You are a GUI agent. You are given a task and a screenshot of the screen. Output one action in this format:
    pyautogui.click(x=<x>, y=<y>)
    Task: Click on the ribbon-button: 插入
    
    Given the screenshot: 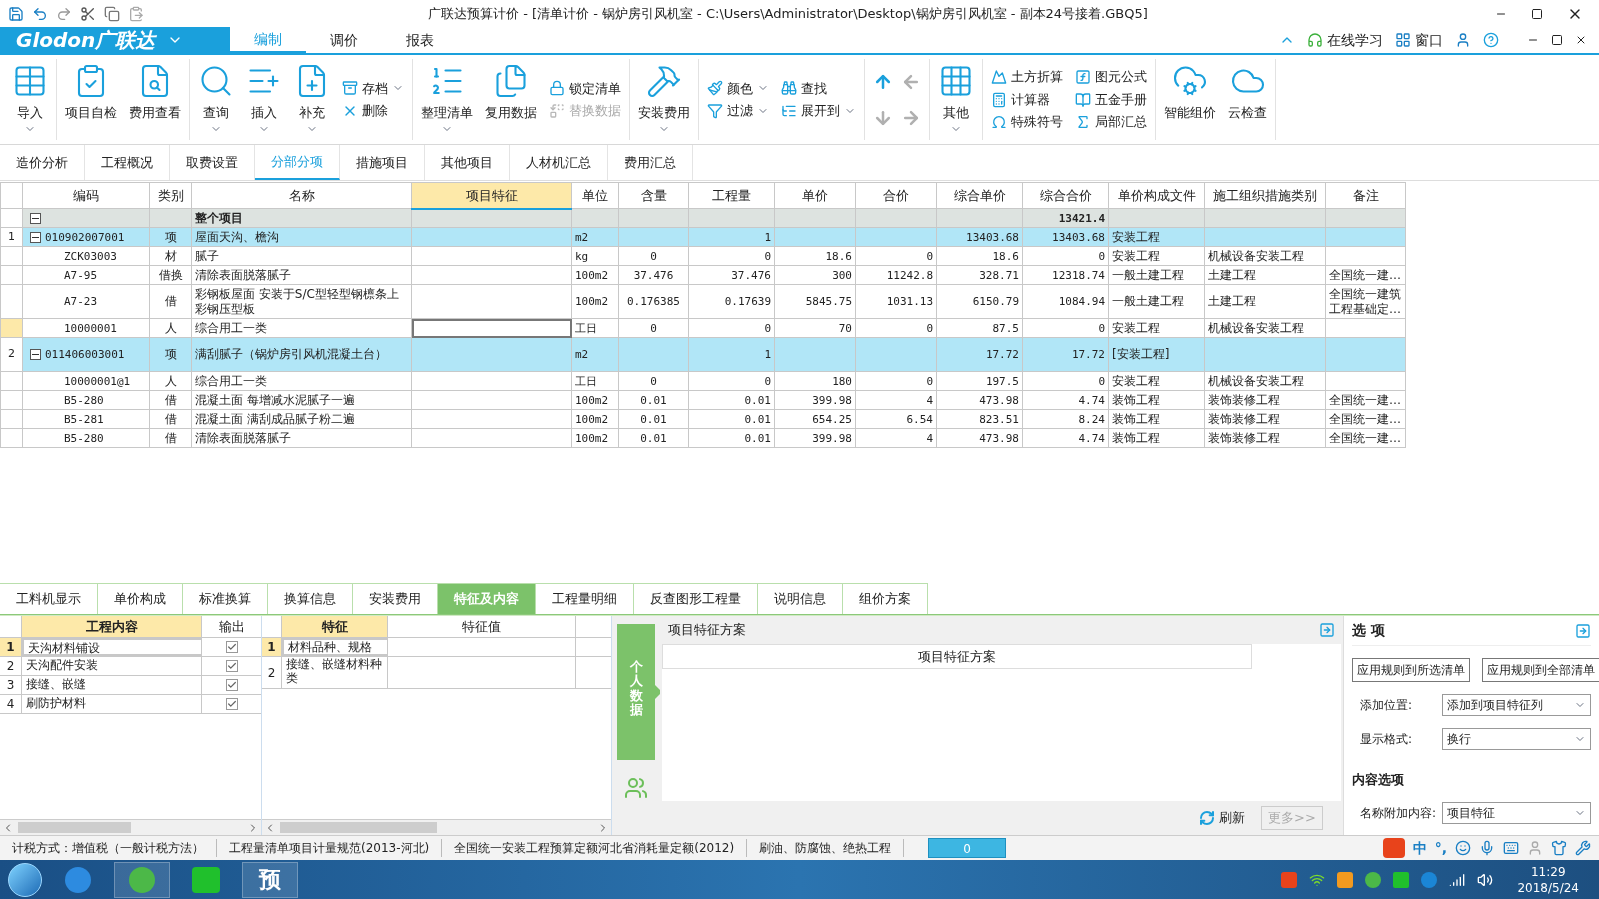 What is the action you would take?
    pyautogui.click(x=264, y=99)
    